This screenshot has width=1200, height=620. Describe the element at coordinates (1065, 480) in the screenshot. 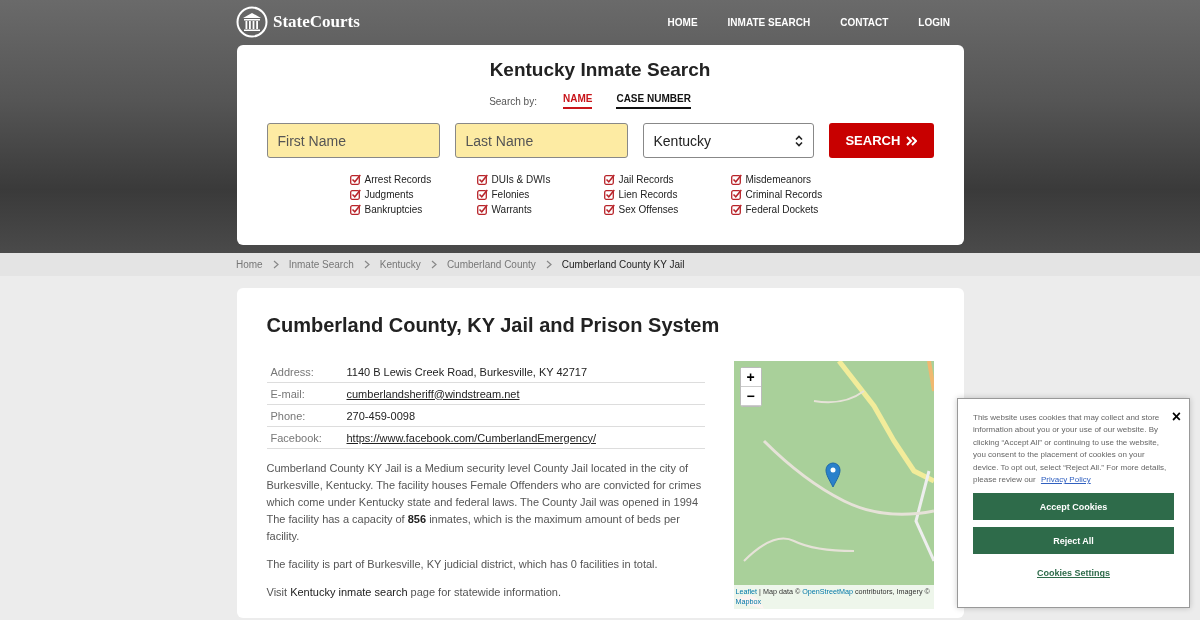

I see `privacy-policy-link: Privacy Policy` at that location.